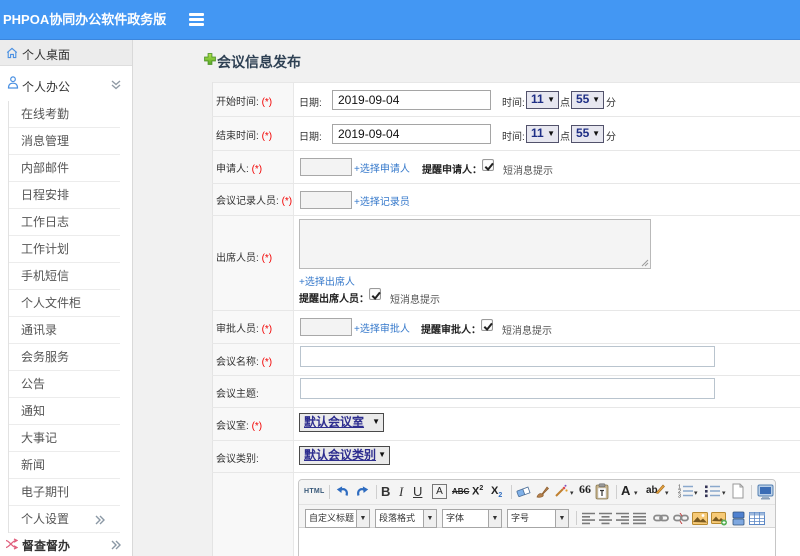  What do you see at coordinates (679, 496) in the screenshot?
I see `svg-text: 3` at bounding box center [679, 496].